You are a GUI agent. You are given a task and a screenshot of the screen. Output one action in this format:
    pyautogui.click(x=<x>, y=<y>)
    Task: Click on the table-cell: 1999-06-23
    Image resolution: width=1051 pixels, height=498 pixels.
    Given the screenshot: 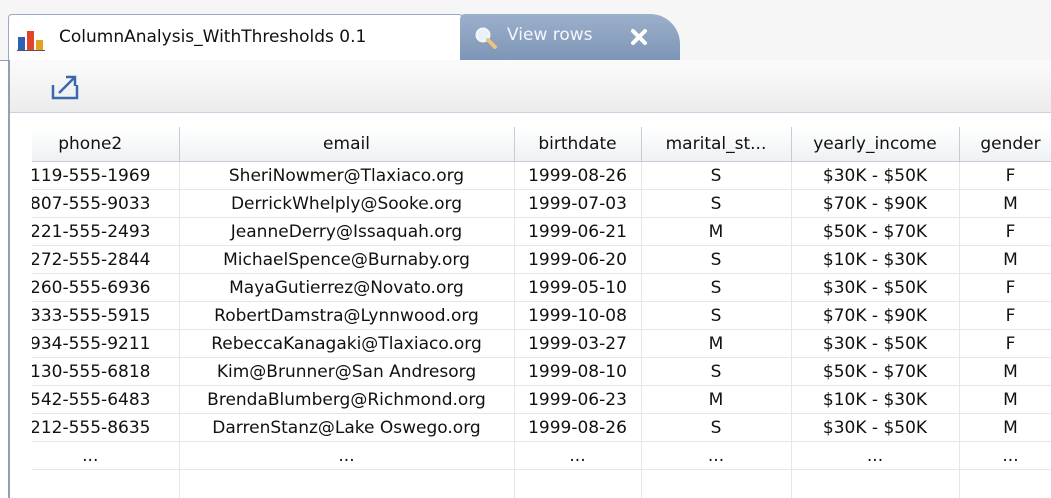 What is the action you would take?
    pyautogui.click(x=578, y=399)
    